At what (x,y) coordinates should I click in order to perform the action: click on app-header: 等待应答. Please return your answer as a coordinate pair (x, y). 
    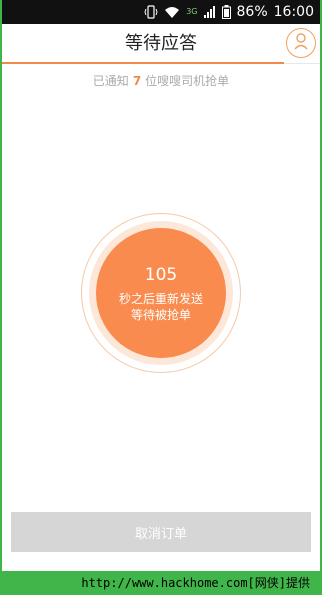
    Looking at the image, I should click on (161, 44).